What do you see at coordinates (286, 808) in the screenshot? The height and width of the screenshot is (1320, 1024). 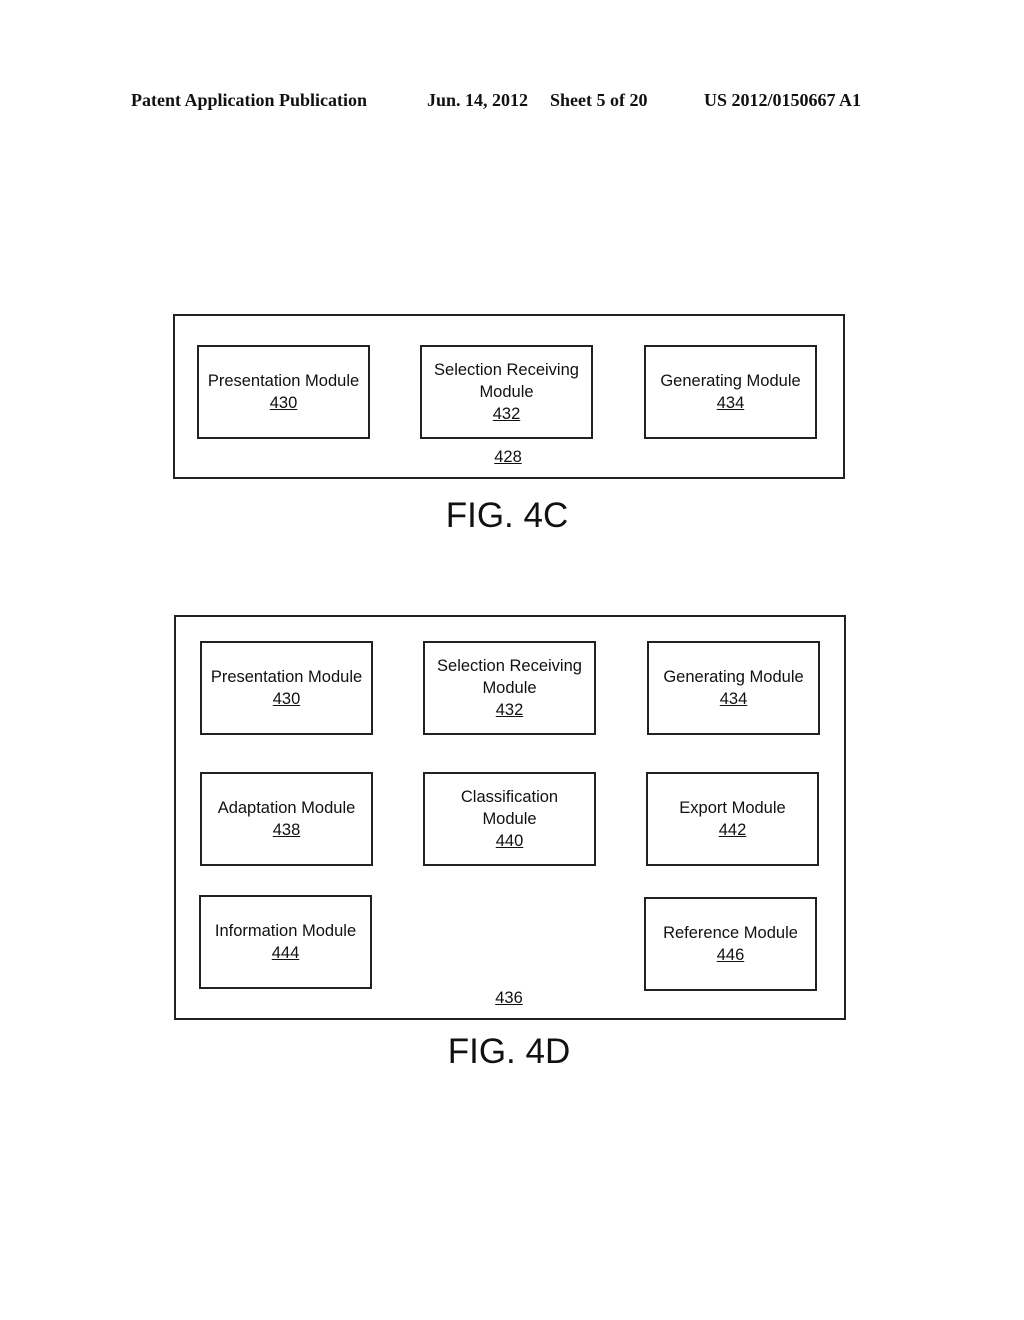 I see `module-label: Adaptation Module` at bounding box center [286, 808].